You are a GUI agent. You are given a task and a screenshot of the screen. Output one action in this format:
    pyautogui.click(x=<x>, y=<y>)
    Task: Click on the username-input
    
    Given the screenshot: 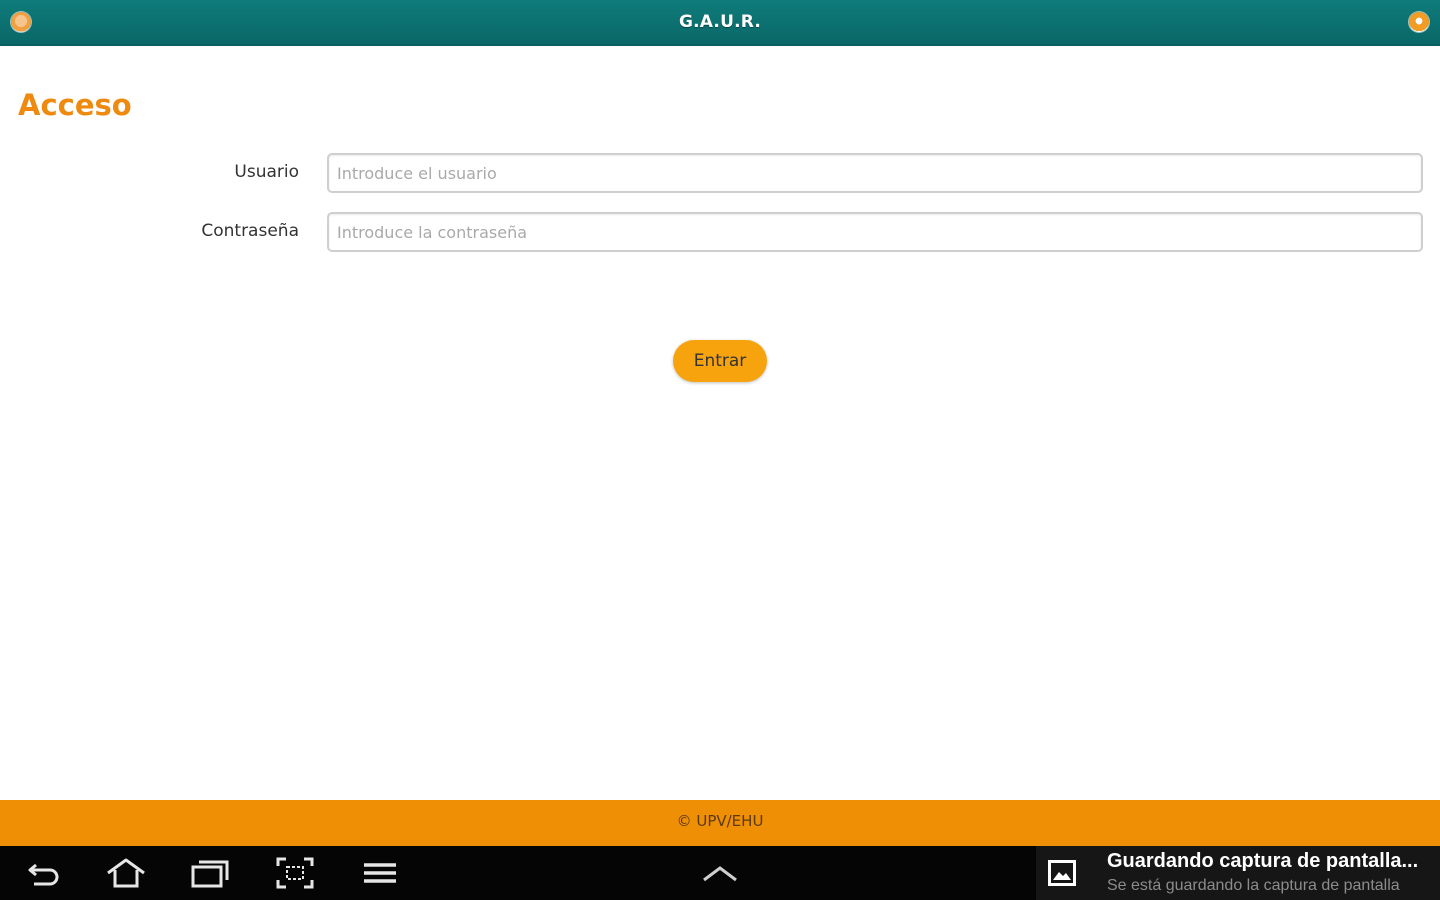 What is the action you would take?
    pyautogui.click(x=875, y=173)
    